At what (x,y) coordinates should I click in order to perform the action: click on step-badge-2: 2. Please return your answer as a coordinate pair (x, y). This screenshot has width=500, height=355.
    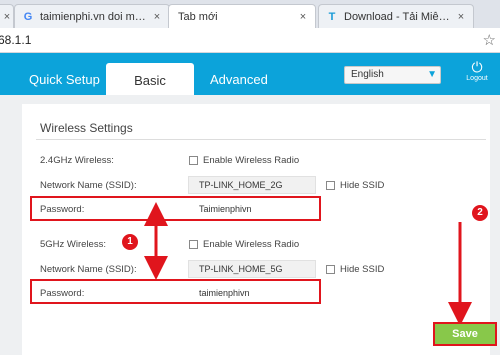
    Looking at the image, I should click on (480, 213).